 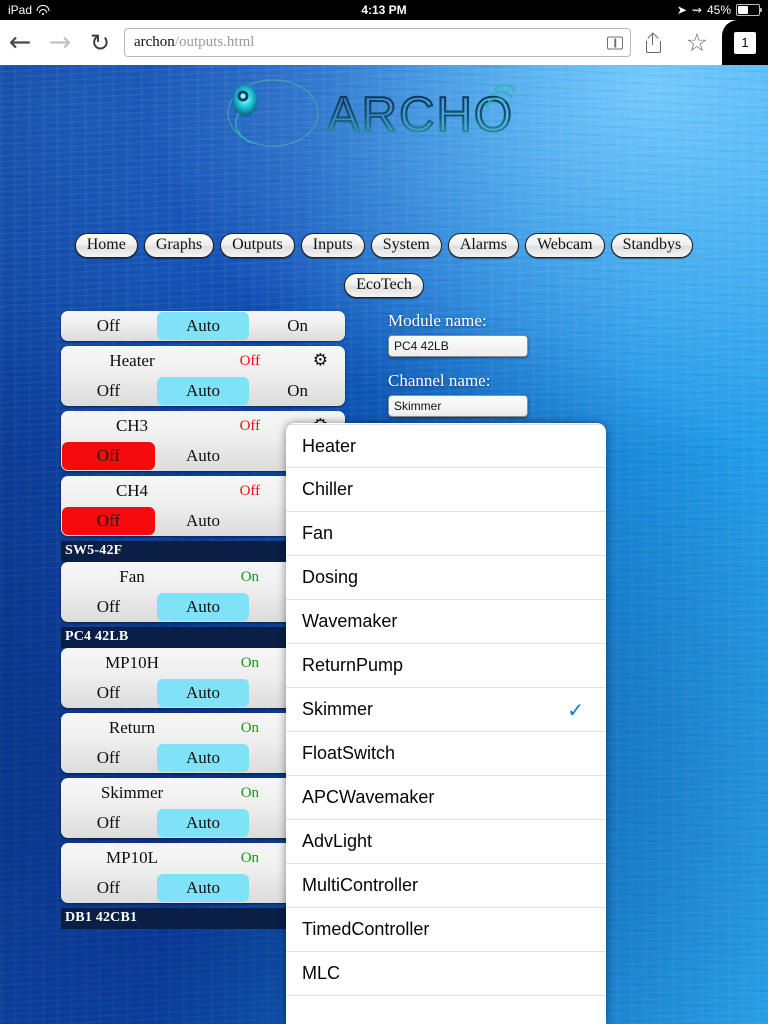 I want to click on function-option-item: MultiController, so click(x=446, y=886).